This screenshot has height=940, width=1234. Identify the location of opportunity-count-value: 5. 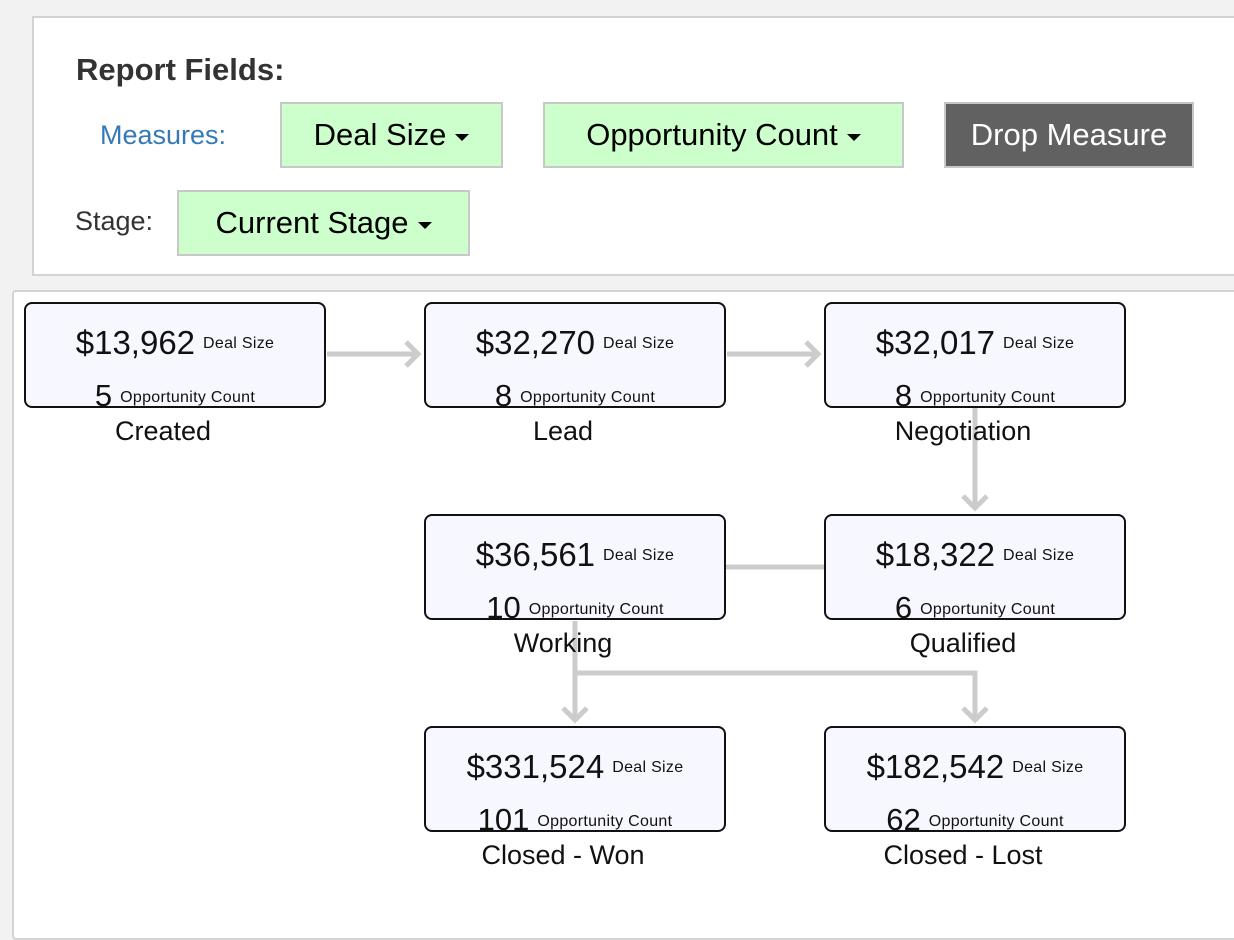
(103, 395).